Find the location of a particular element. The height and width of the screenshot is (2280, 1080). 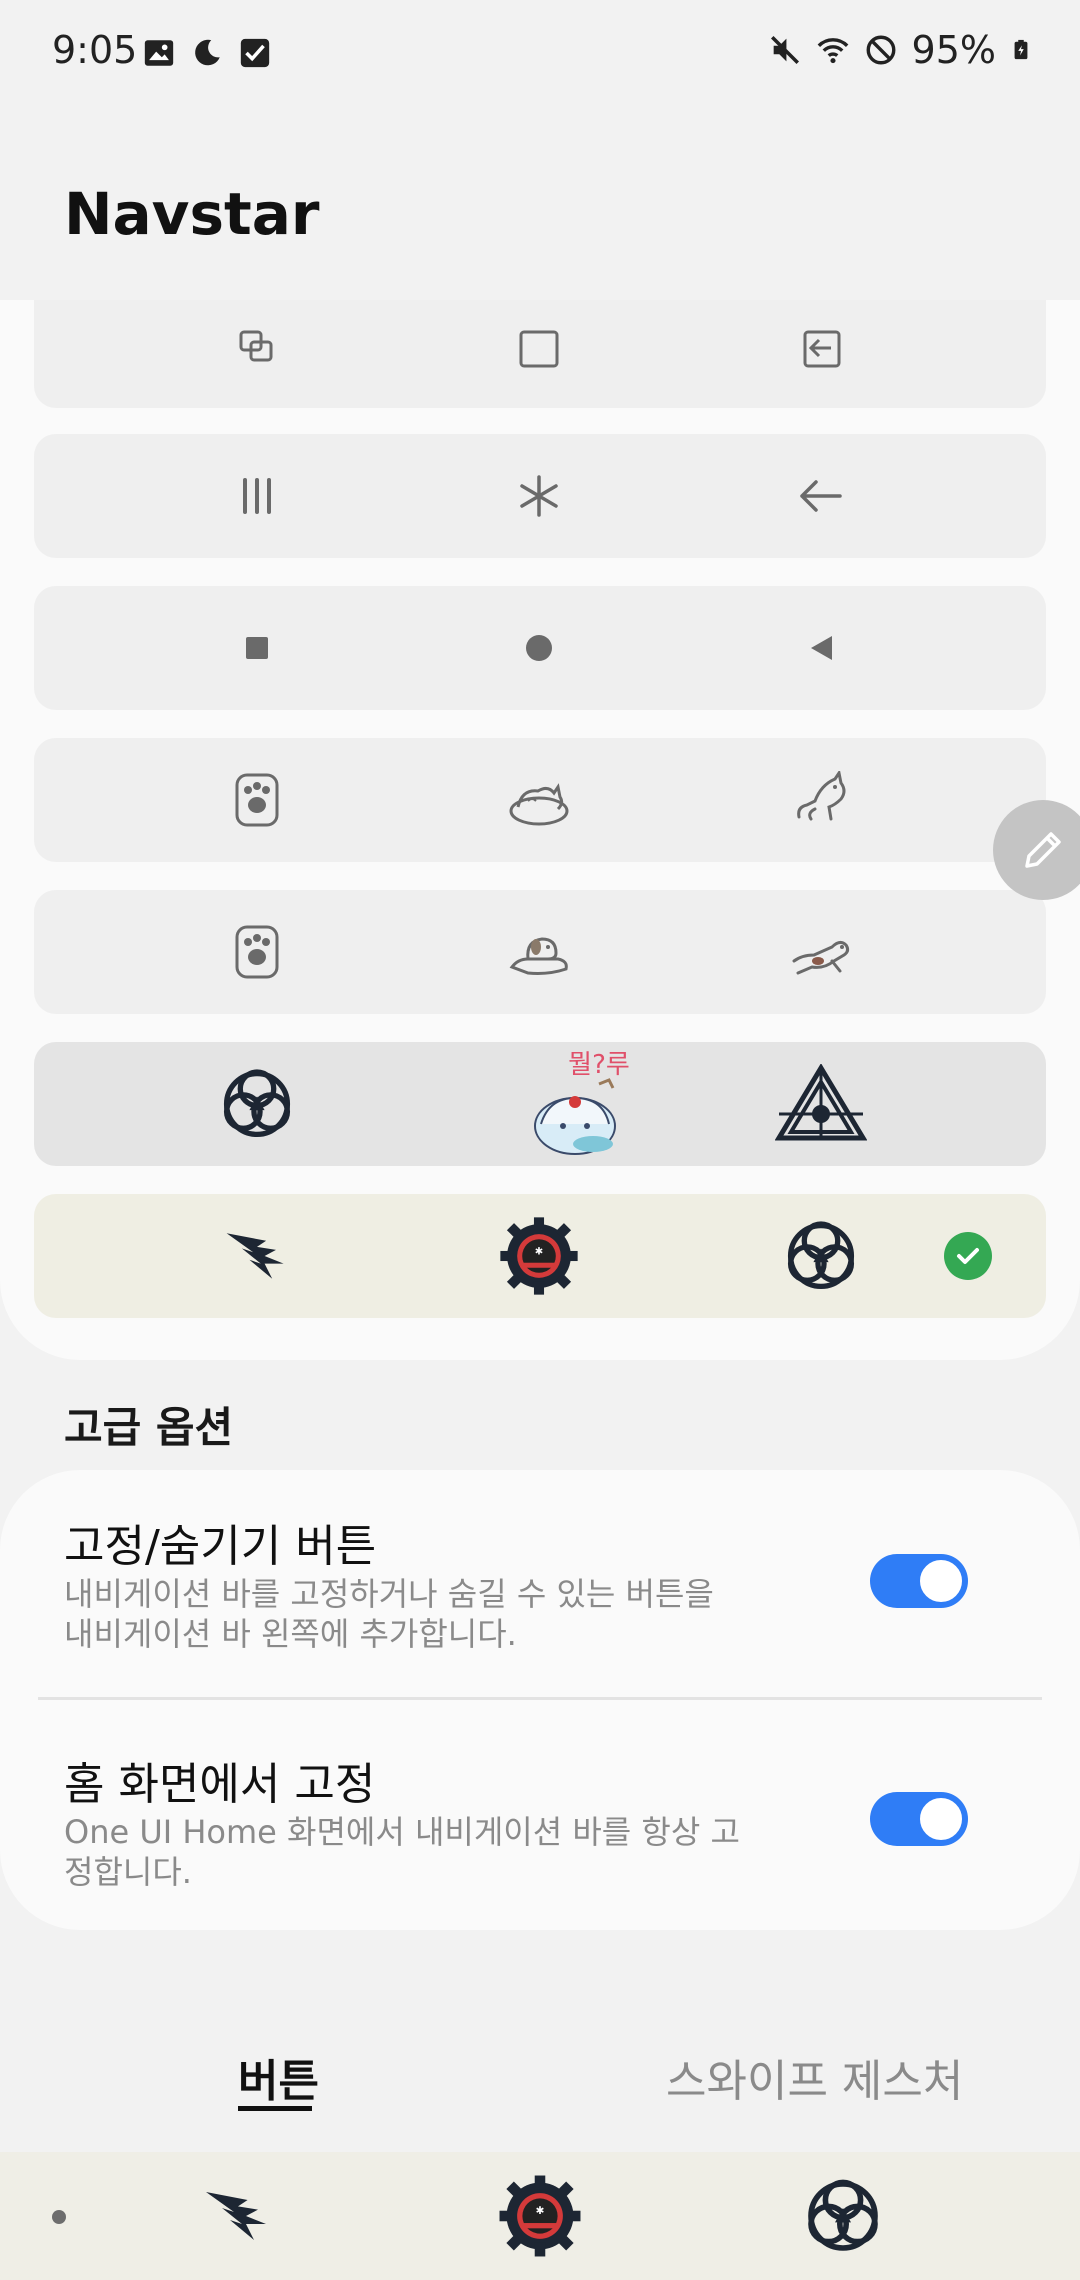

option-title: 홈 화면에서 고정 is located at coordinates (220, 1784).